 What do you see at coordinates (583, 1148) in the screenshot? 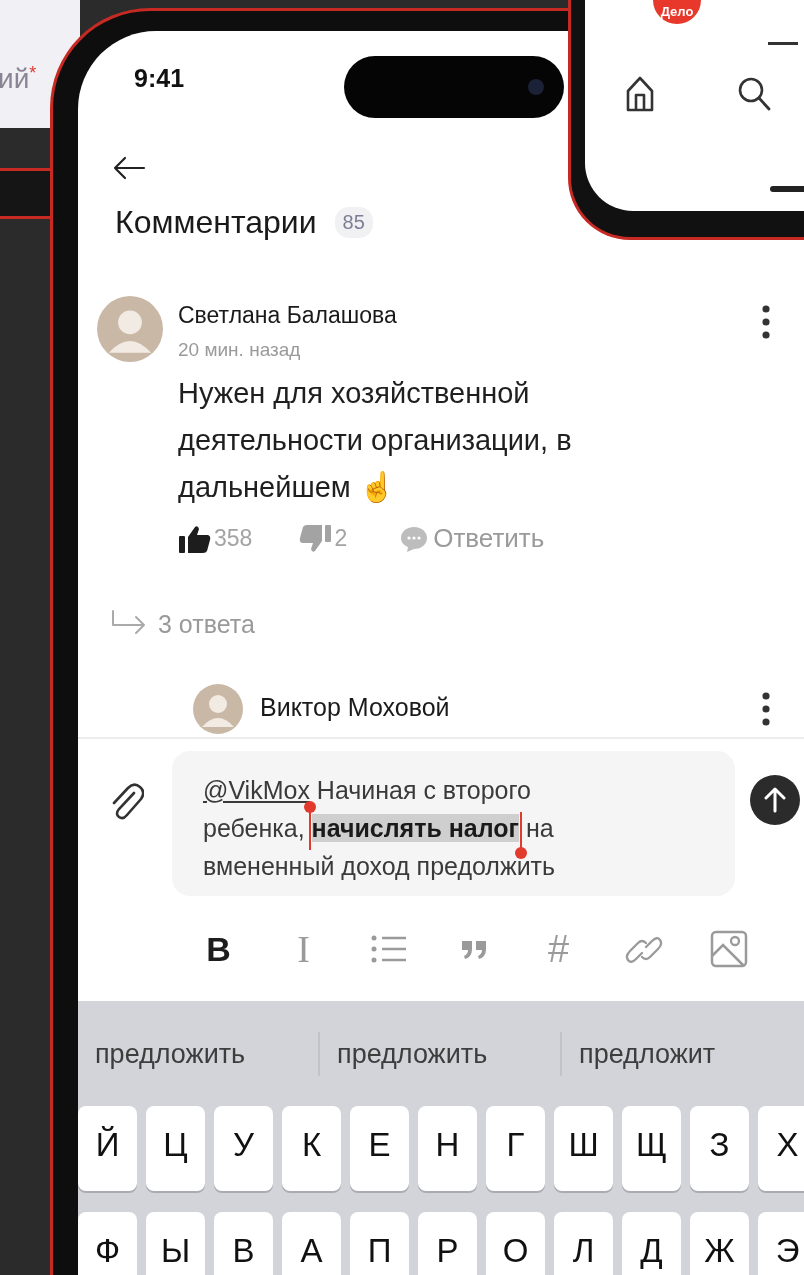
I see `keyboard-key: Ш` at bounding box center [583, 1148].